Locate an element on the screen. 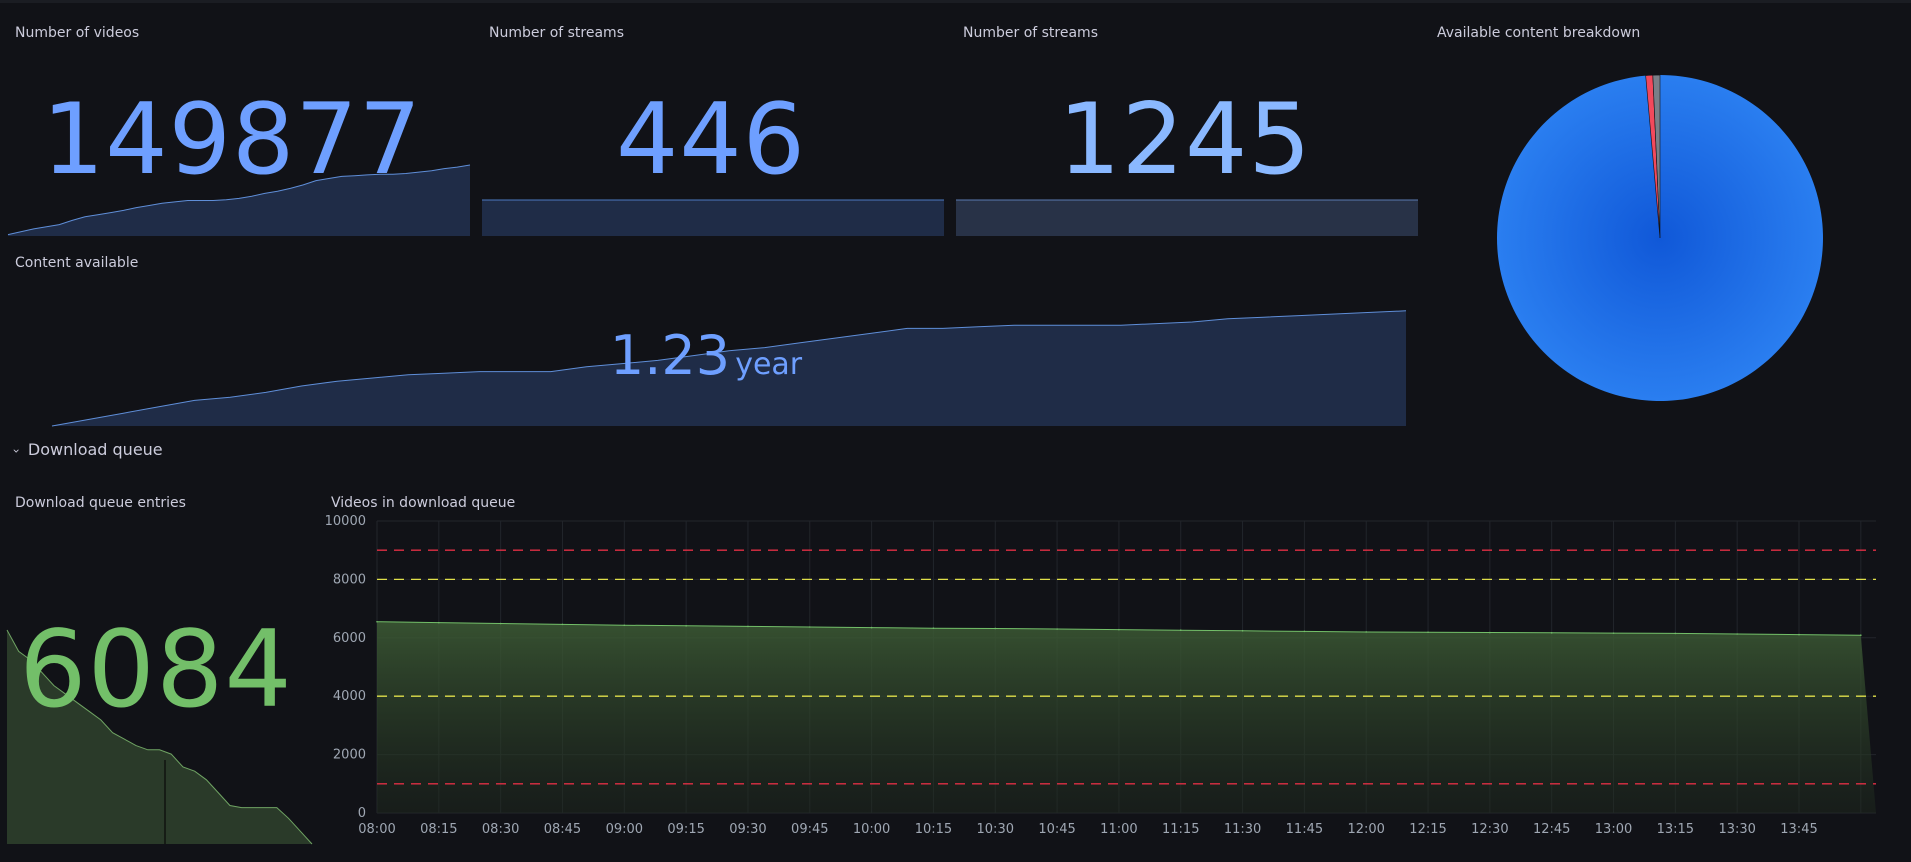 The image size is (1911, 862). x-tick-label: 12:45 is located at coordinates (1551, 829).